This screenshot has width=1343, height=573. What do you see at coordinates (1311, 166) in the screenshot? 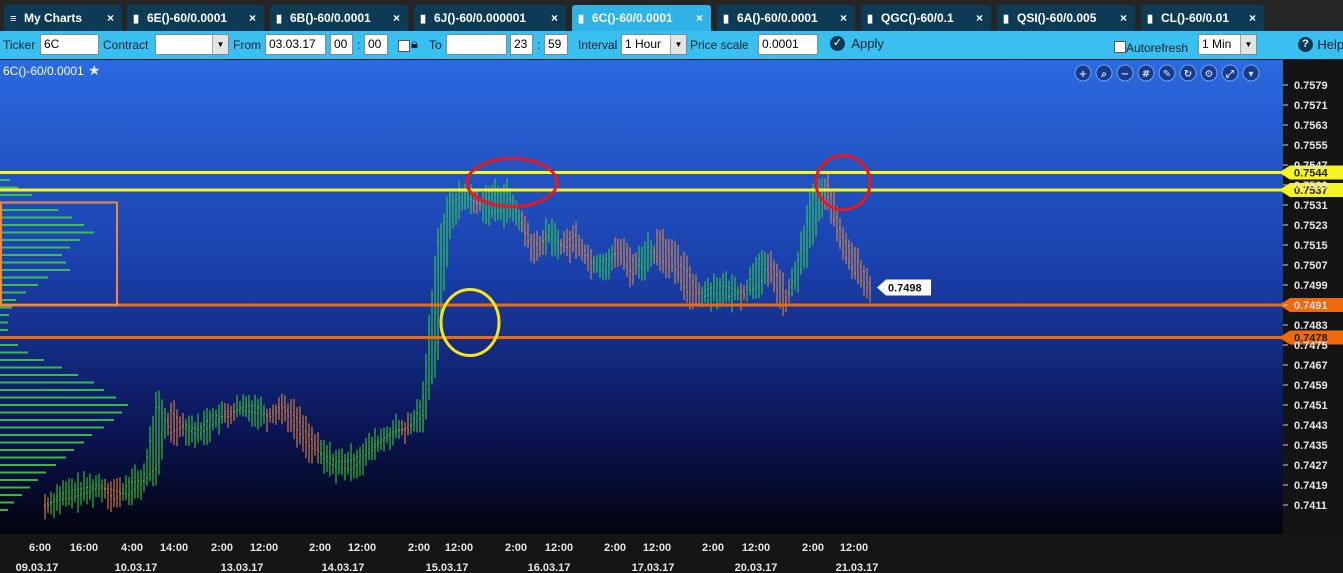
I see `y-tick-label: 0.7547` at bounding box center [1311, 166].